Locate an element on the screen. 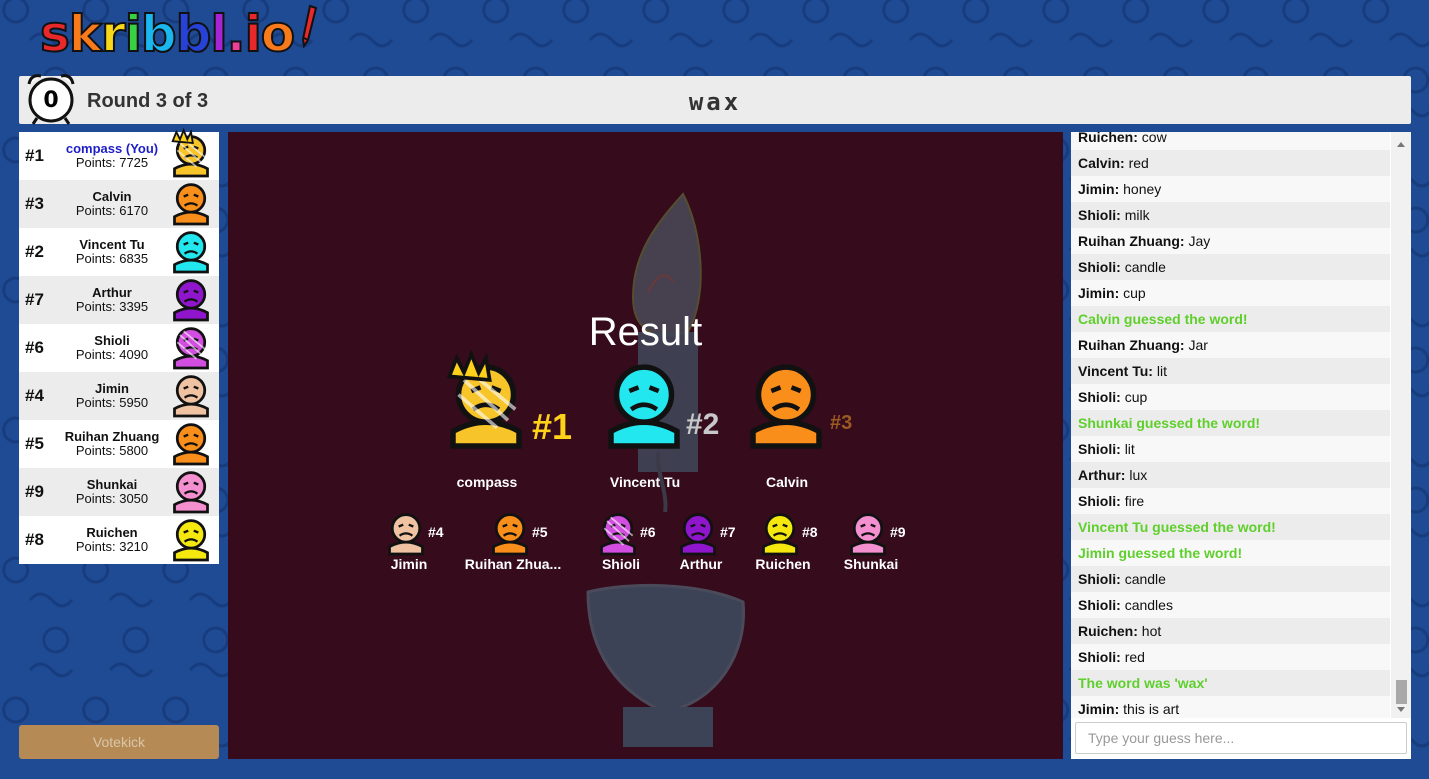  scroll-down-icon is located at coordinates (1401, 709).